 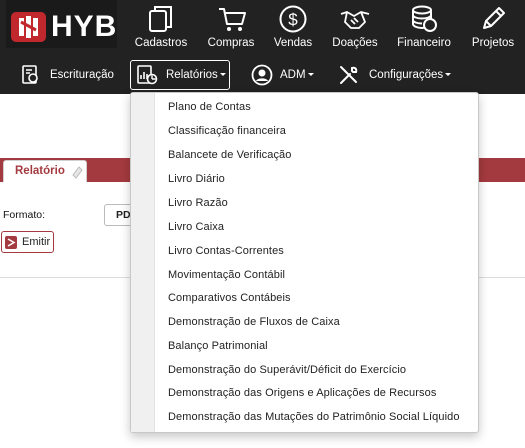 I want to click on pdf-icon, so click(x=11, y=242).